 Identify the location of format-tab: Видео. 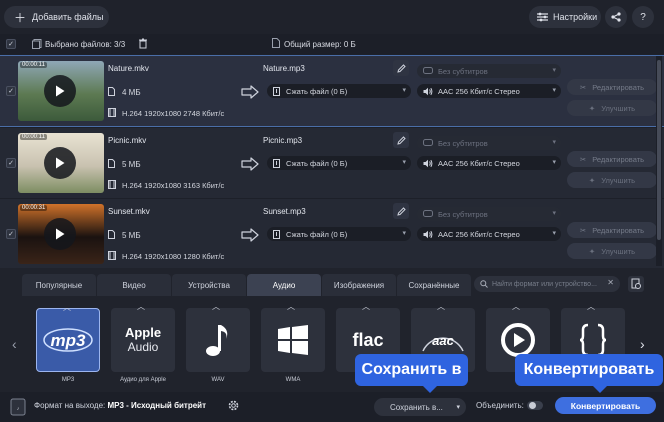
(134, 285).